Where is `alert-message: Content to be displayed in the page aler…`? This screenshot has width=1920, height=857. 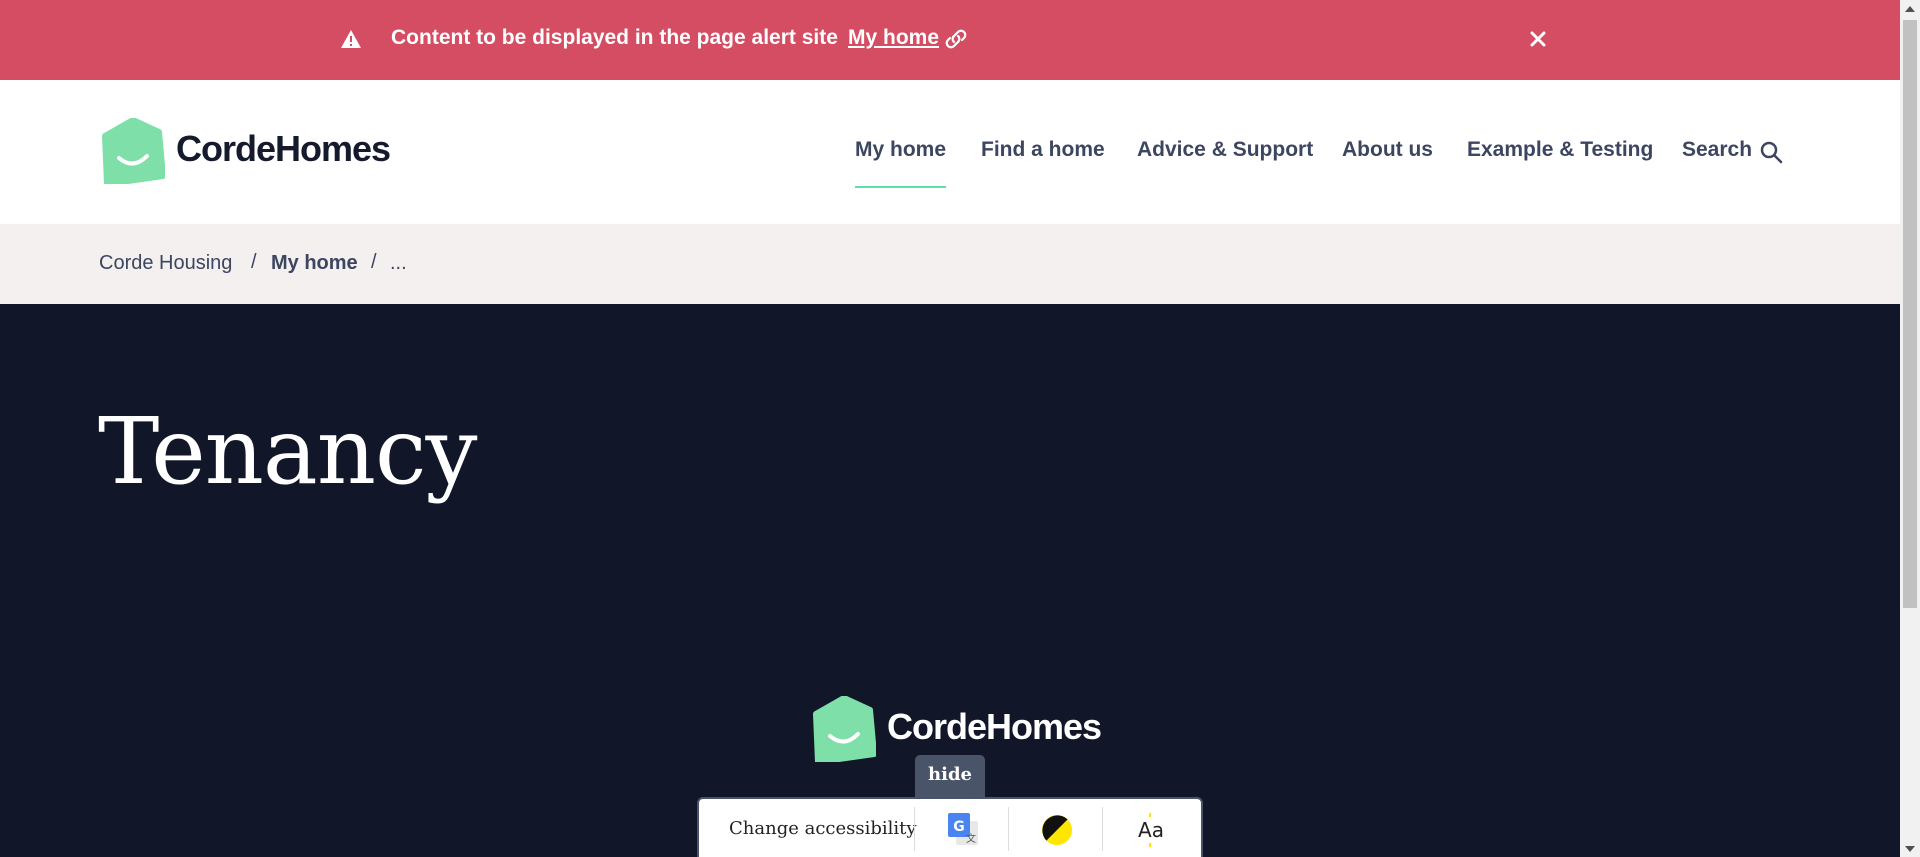 alert-message: Content to be displayed in the page aler… is located at coordinates (614, 37).